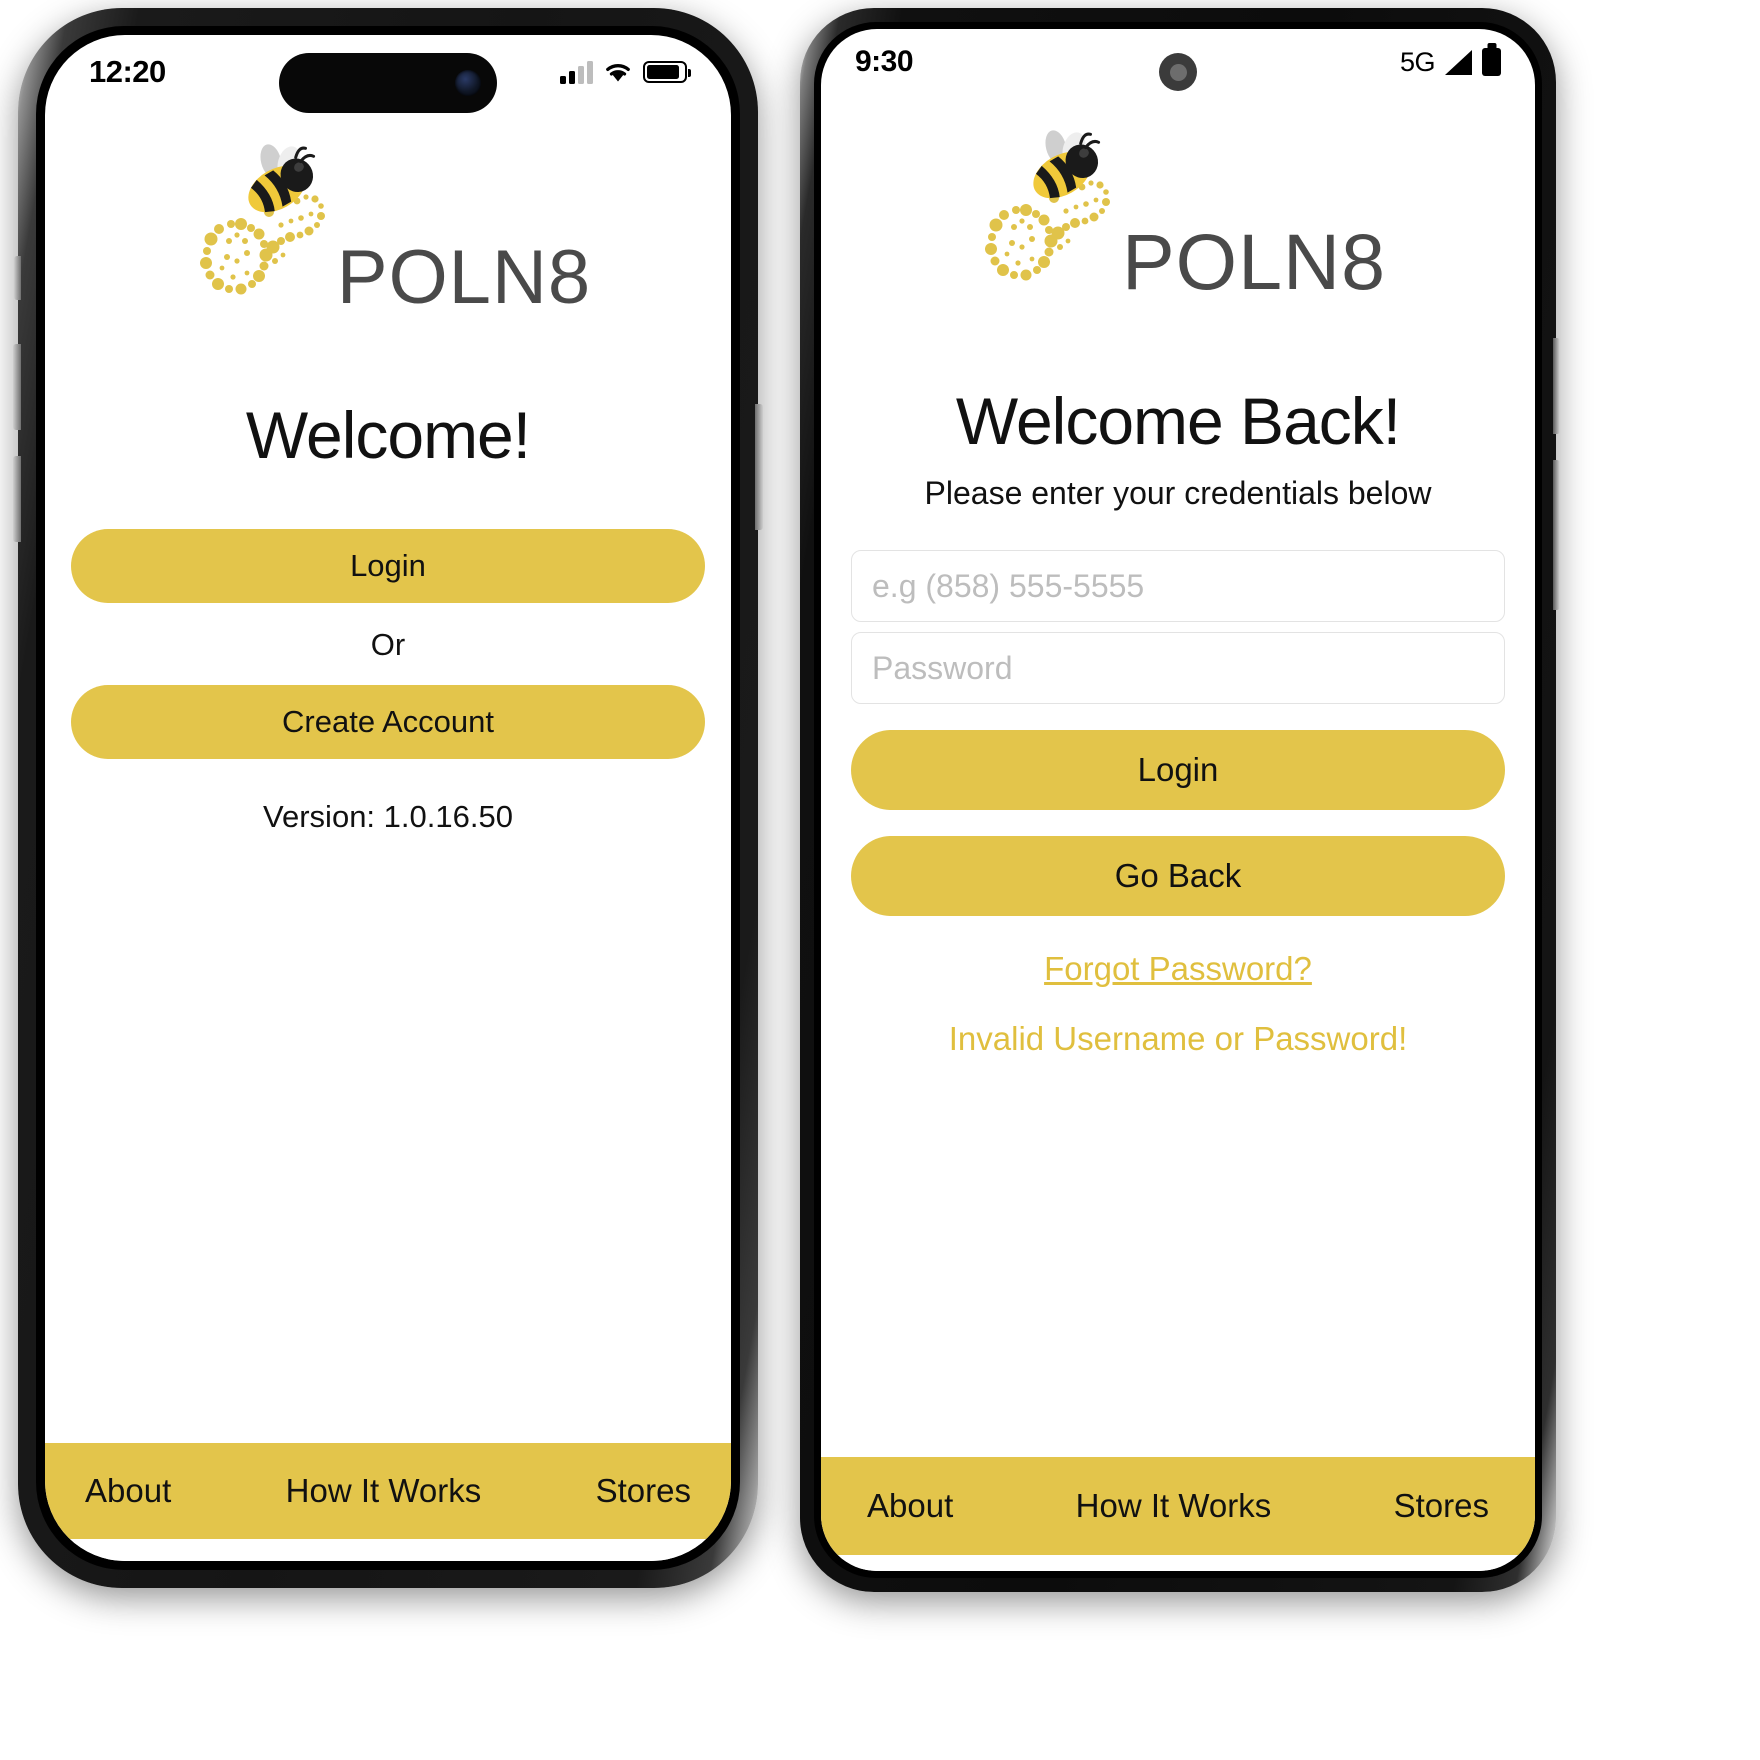 The height and width of the screenshot is (1760, 1760). What do you see at coordinates (1417, 61) in the screenshot?
I see `network-type-label: 5G` at bounding box center [1417, 61].